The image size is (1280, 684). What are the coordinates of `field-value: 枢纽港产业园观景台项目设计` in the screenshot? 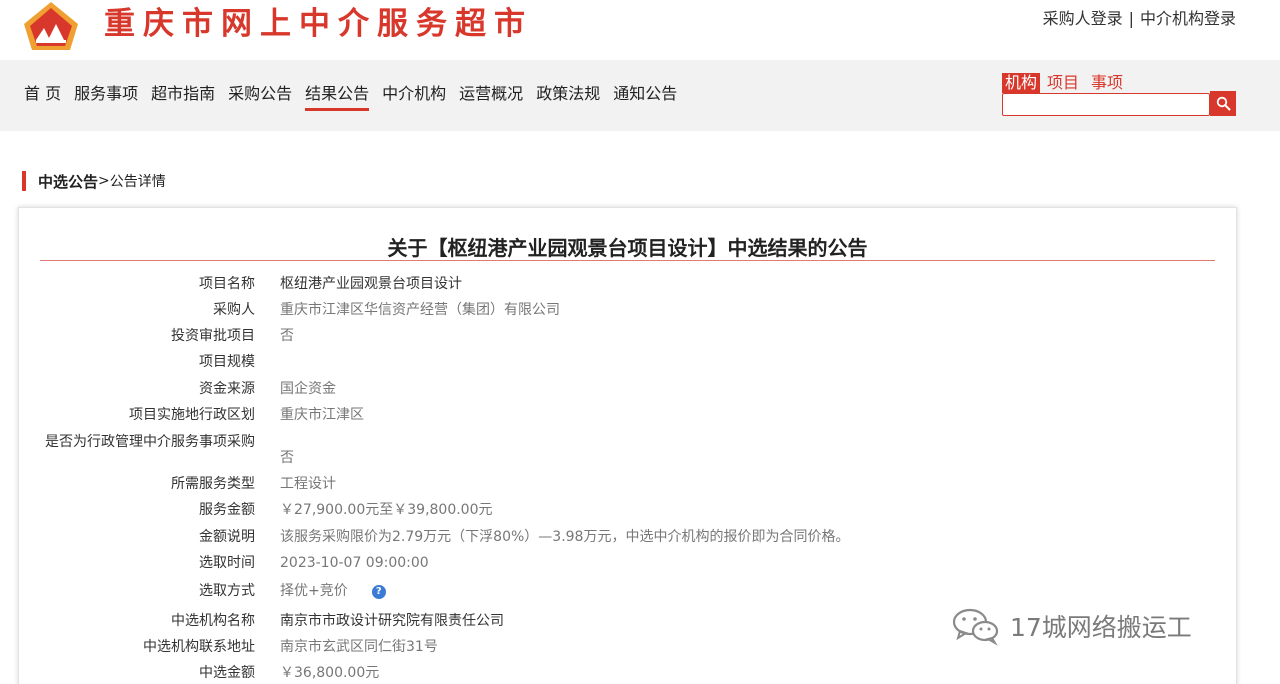 It's located at (371, 283).